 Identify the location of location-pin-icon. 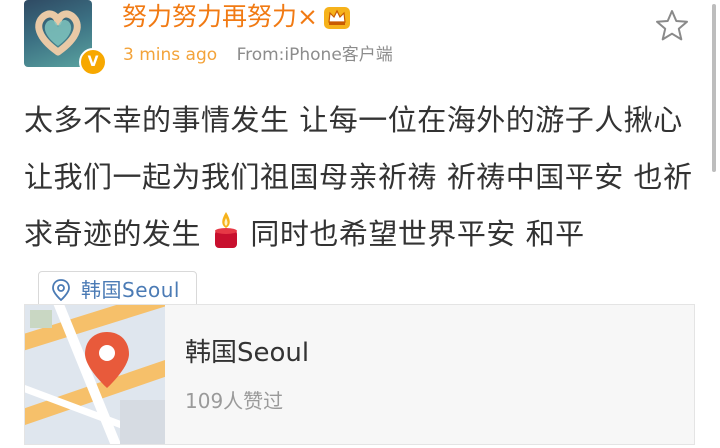
(61, 290).